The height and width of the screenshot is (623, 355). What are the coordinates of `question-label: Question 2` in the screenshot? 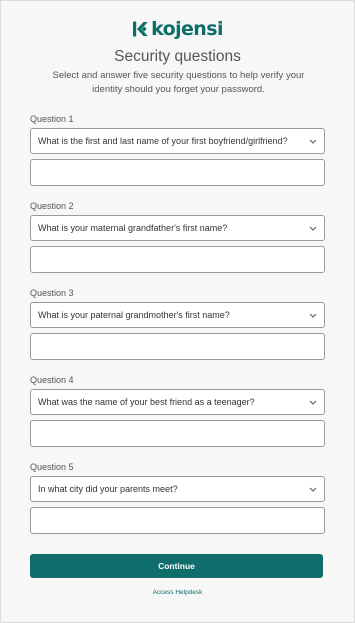 It's located at (52, 206).